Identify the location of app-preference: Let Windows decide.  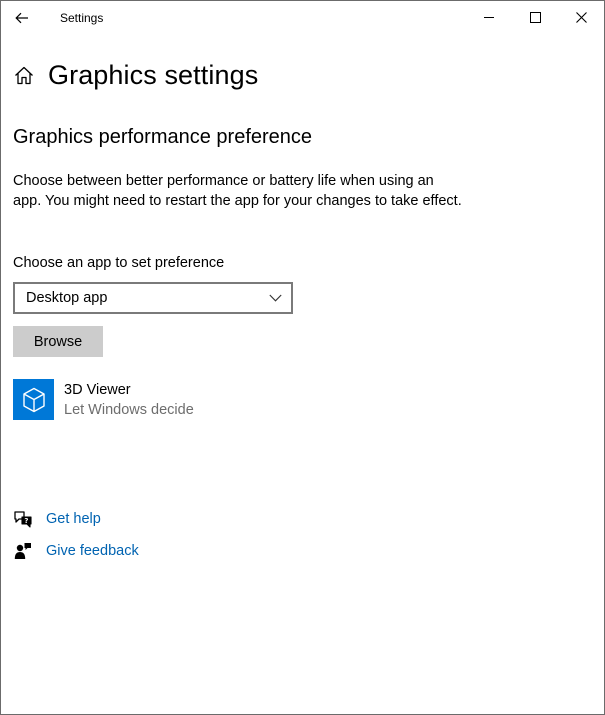
(129, 410).